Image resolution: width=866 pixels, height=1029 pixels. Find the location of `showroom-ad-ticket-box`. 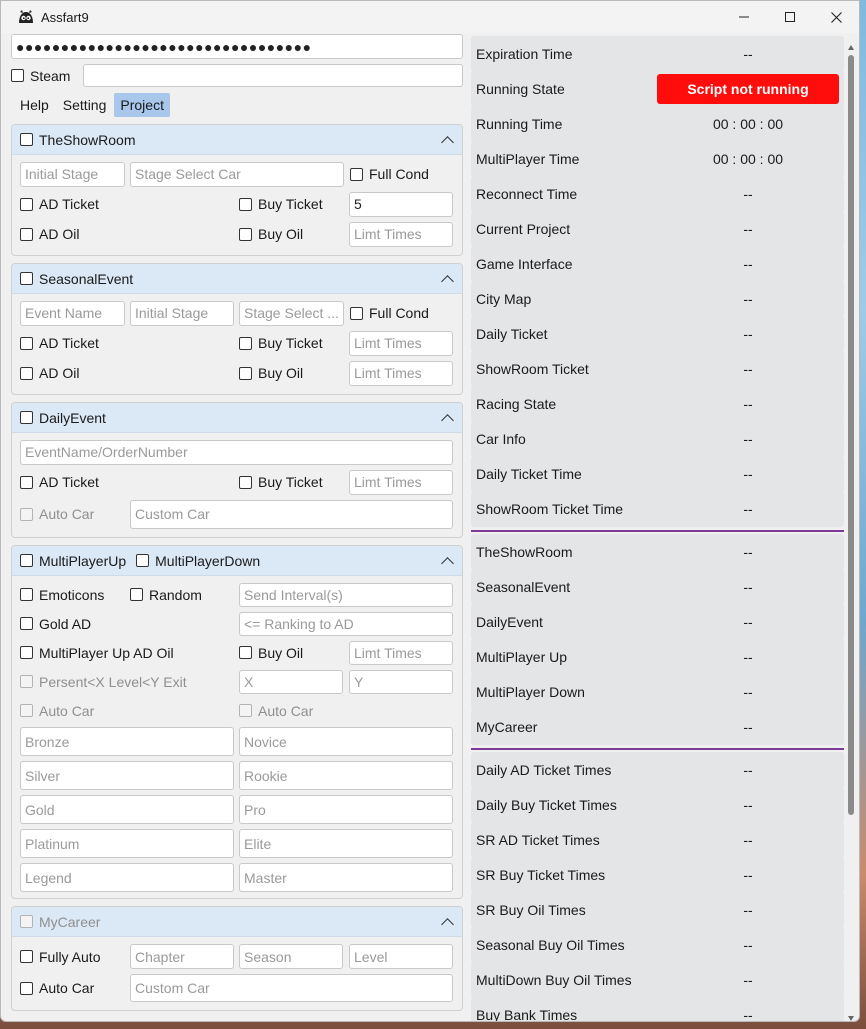

showroom-ad-ticket-box is located at coordinates (26, 204).